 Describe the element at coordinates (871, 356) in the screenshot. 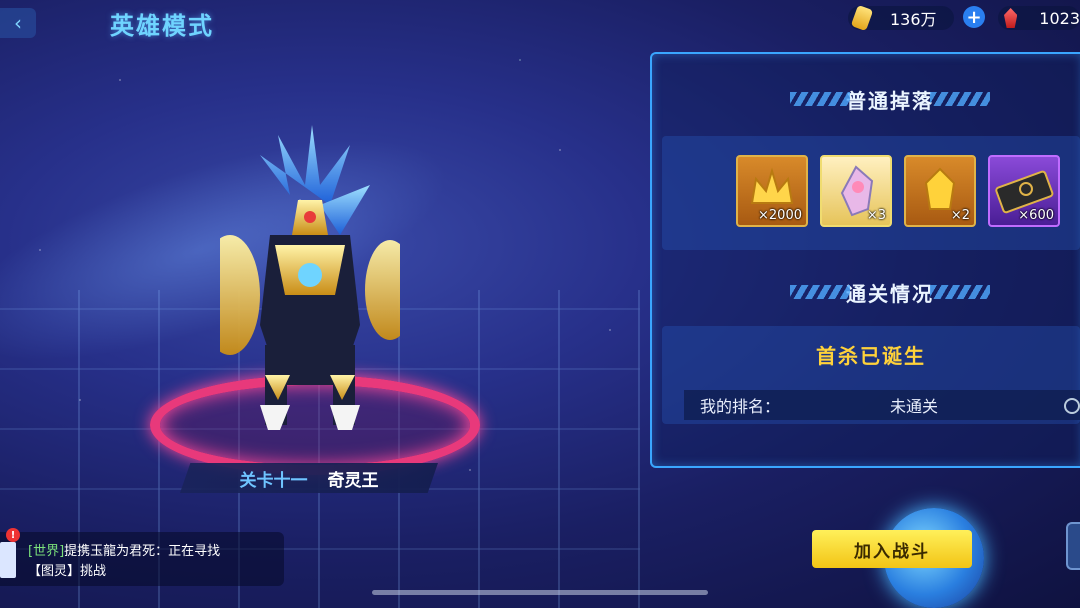

I see `first-kill-text: 首杀已诞生` at that location.